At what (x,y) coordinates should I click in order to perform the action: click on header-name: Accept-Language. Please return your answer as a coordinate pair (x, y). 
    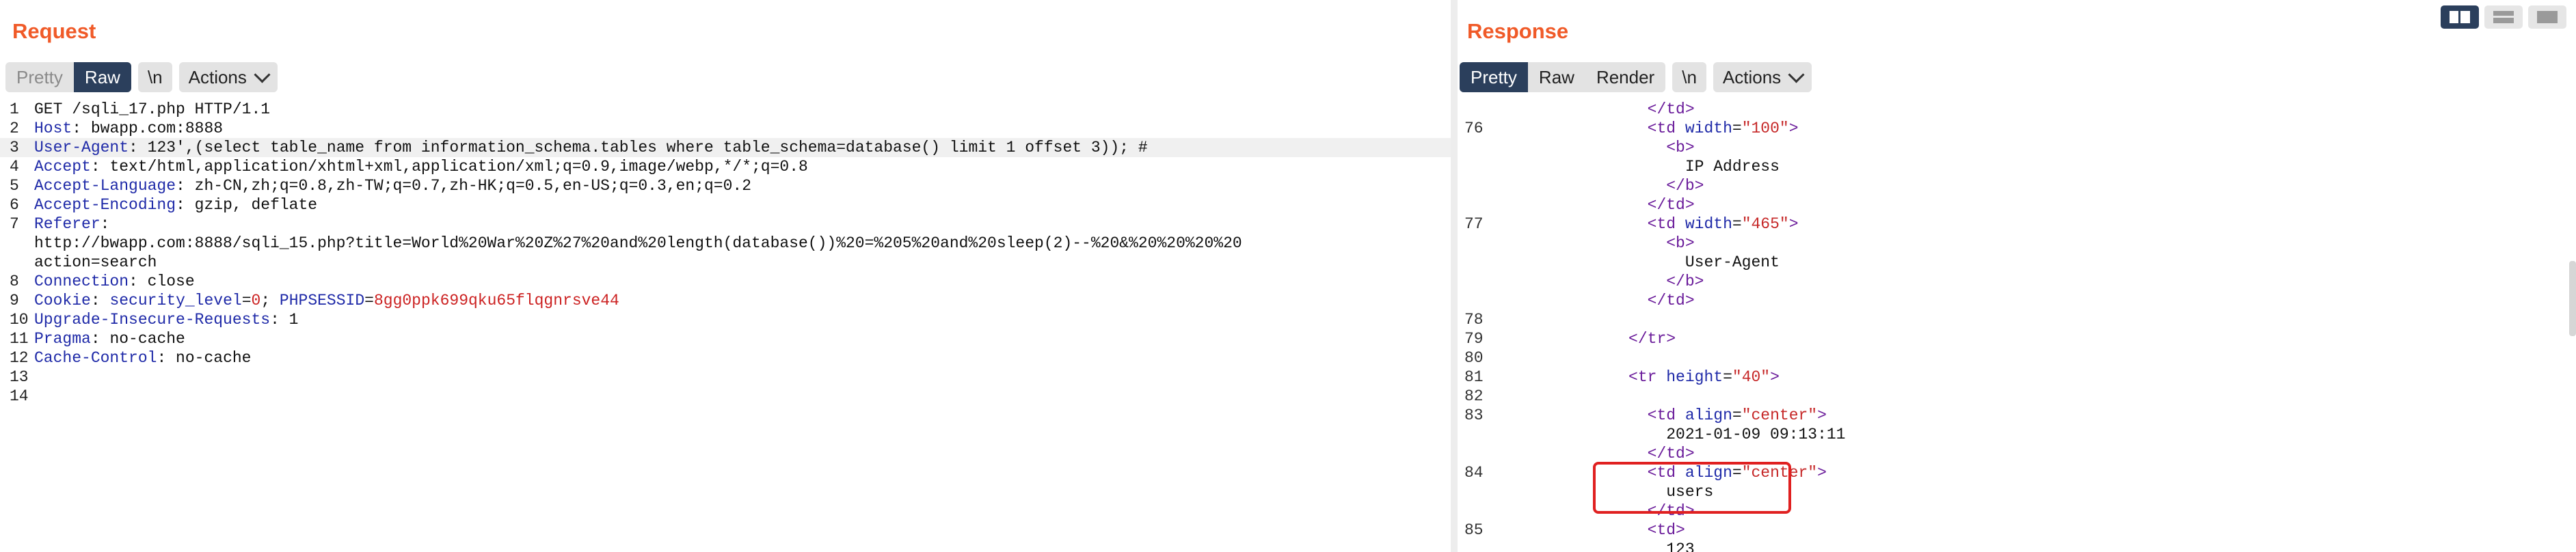
    Looking at the image, I should click on (105, 186).